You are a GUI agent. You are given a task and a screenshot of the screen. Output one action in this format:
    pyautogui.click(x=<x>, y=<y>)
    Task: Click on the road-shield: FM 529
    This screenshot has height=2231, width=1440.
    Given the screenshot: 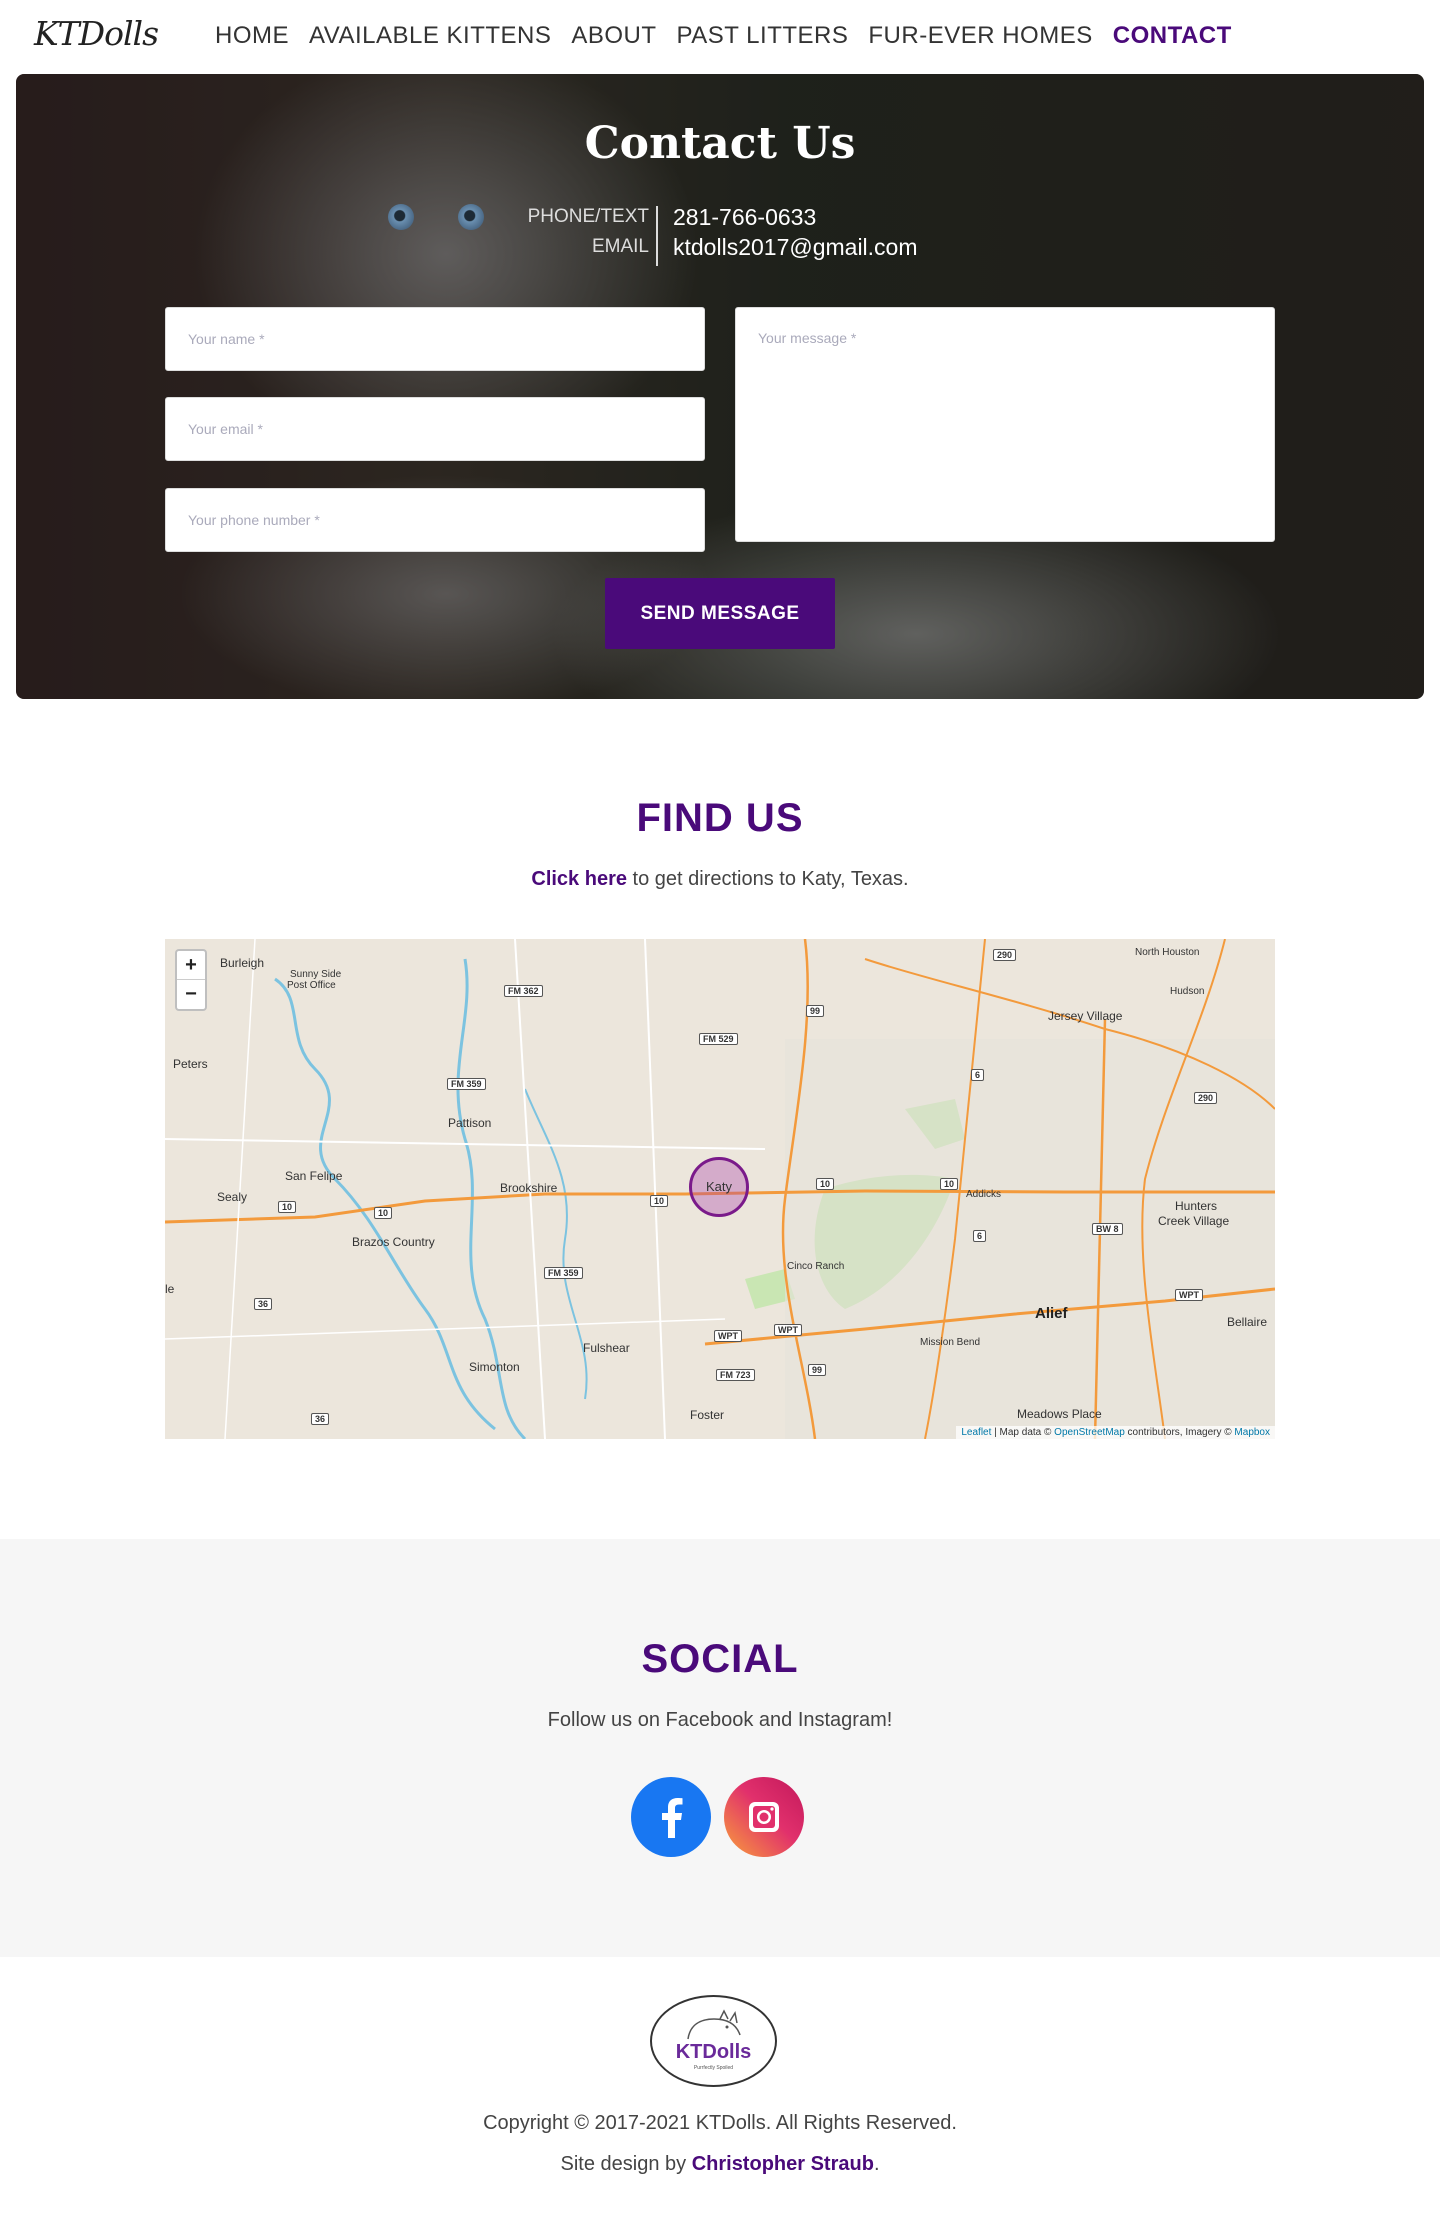 What is the action you would take?
    pyautogui.click(x=718, y=1039)
    